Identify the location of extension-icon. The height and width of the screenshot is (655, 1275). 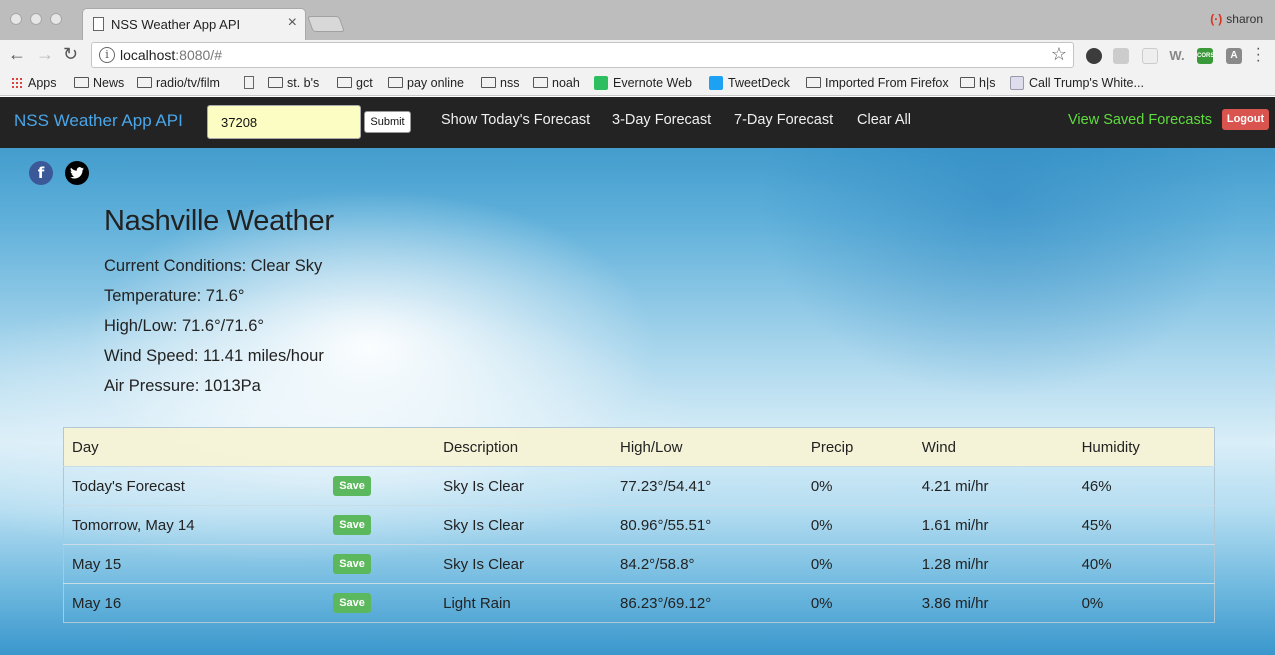
(1121, 56).